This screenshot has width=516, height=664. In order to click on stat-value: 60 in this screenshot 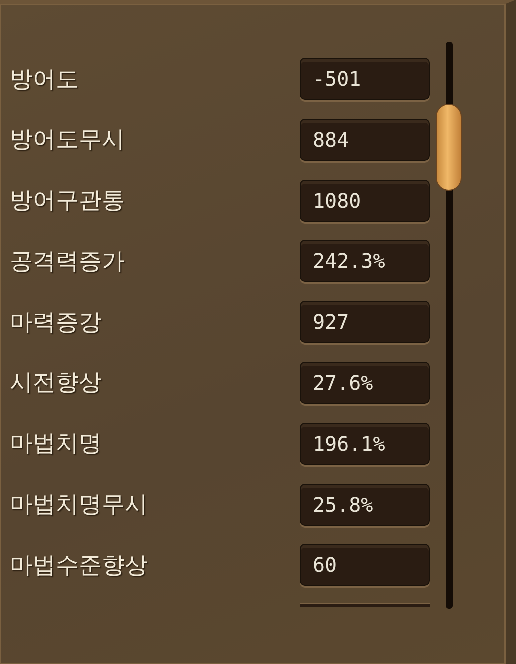, I will do `click(365, 565)`.